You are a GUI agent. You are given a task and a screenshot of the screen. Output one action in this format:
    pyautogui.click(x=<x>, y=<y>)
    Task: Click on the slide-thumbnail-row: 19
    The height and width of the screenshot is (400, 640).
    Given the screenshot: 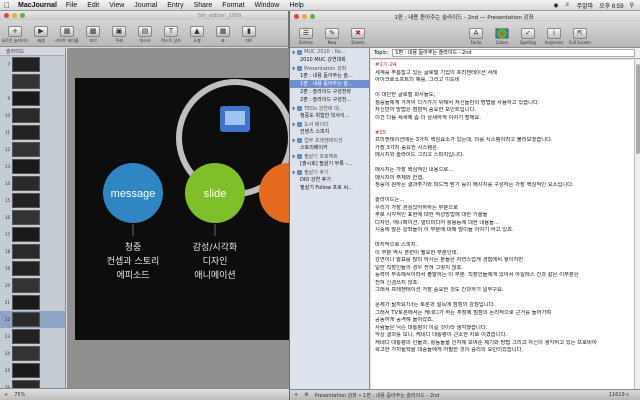 What is the action you would take?
    pyautogui.click(x=32, y=268)
    